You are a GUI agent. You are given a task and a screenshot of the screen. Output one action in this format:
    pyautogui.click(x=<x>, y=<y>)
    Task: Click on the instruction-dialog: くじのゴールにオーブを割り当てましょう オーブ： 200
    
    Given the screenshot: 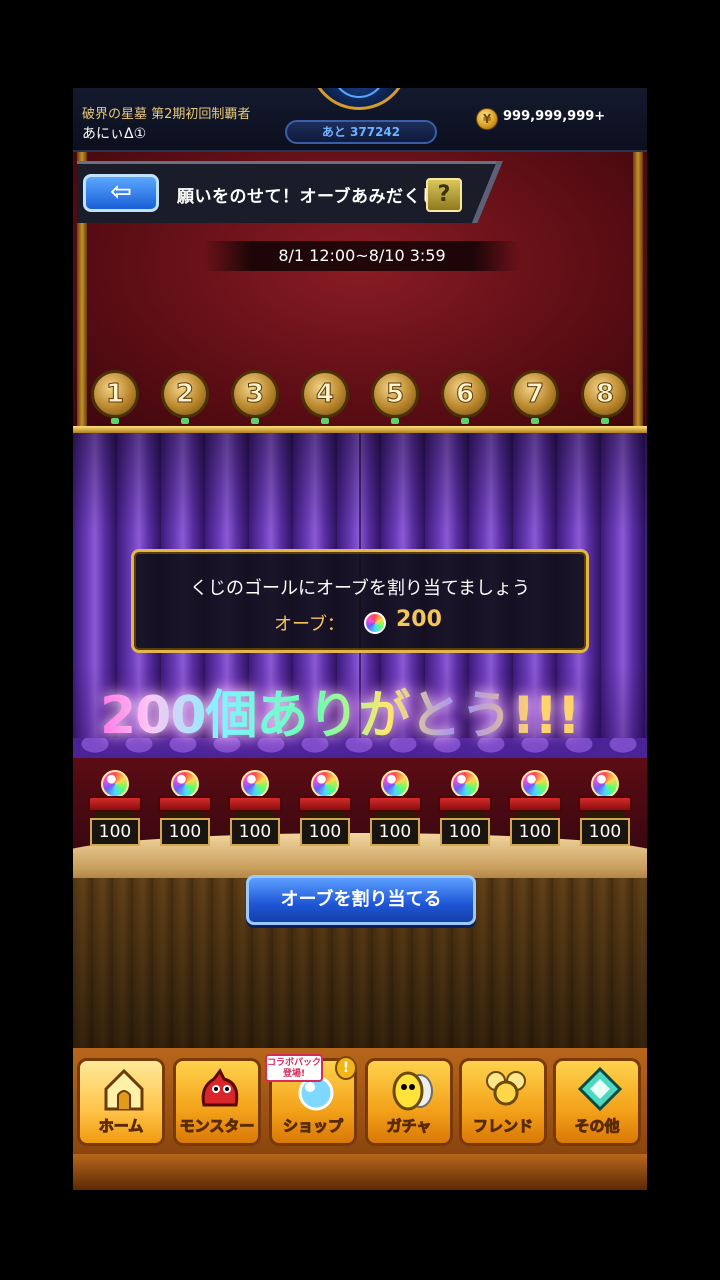 What is the action you would take?
    pyautogui.click(x=360, y=601)
    